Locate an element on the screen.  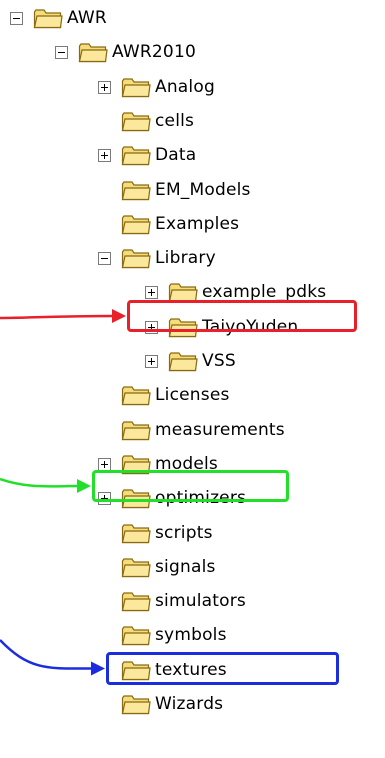
arrowhead-taiyoyuden is located at coordinates (119, 316).